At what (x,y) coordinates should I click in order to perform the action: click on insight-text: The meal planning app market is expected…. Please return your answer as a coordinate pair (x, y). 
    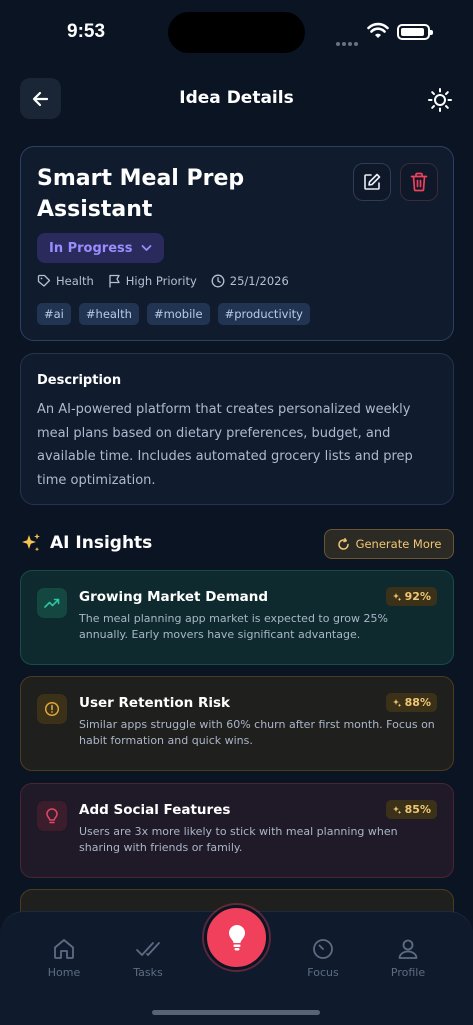
    Looking at the image, I should click on (233, 626).